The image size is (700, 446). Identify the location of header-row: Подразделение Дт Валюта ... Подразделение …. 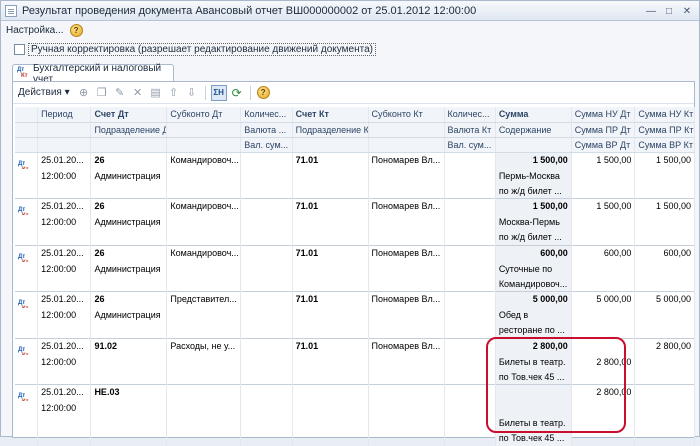
(355, 130).